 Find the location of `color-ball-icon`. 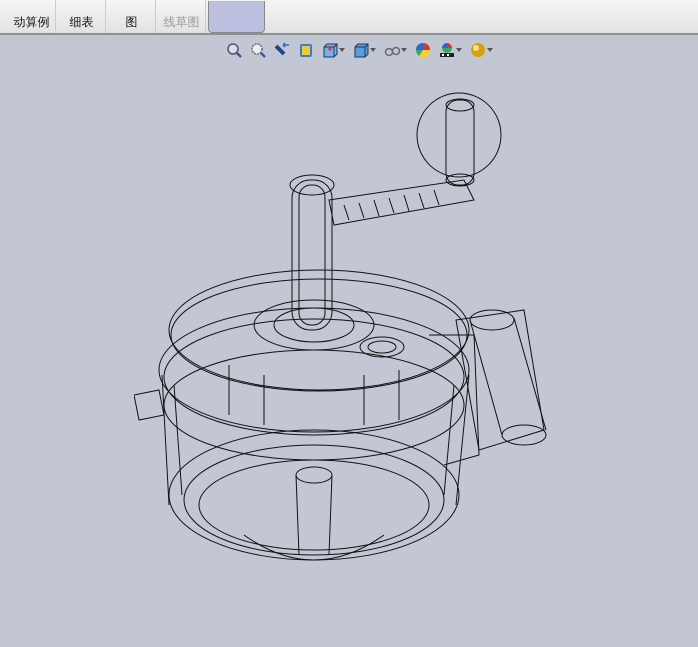

color-ball-icon is located at coordinates (422, 50).